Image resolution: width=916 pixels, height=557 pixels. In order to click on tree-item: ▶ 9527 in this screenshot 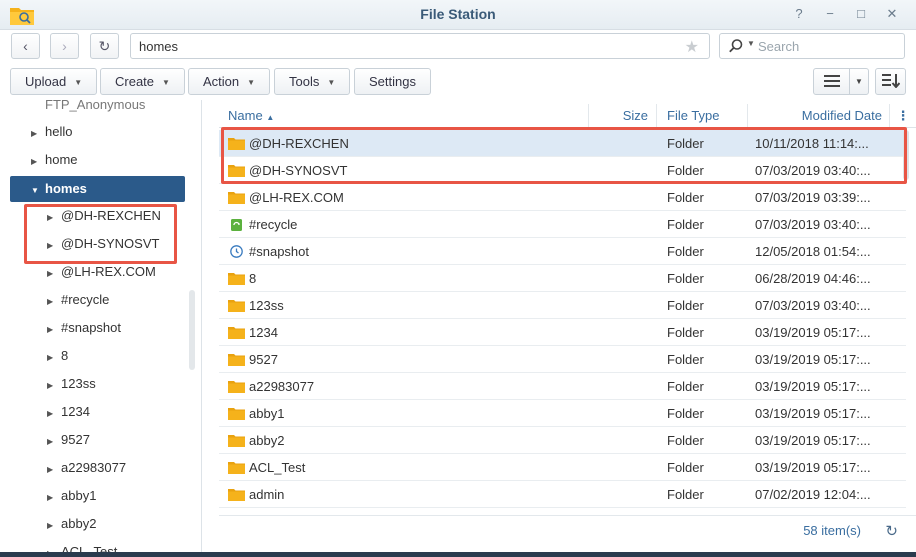, I will do `click(68, 440)`.